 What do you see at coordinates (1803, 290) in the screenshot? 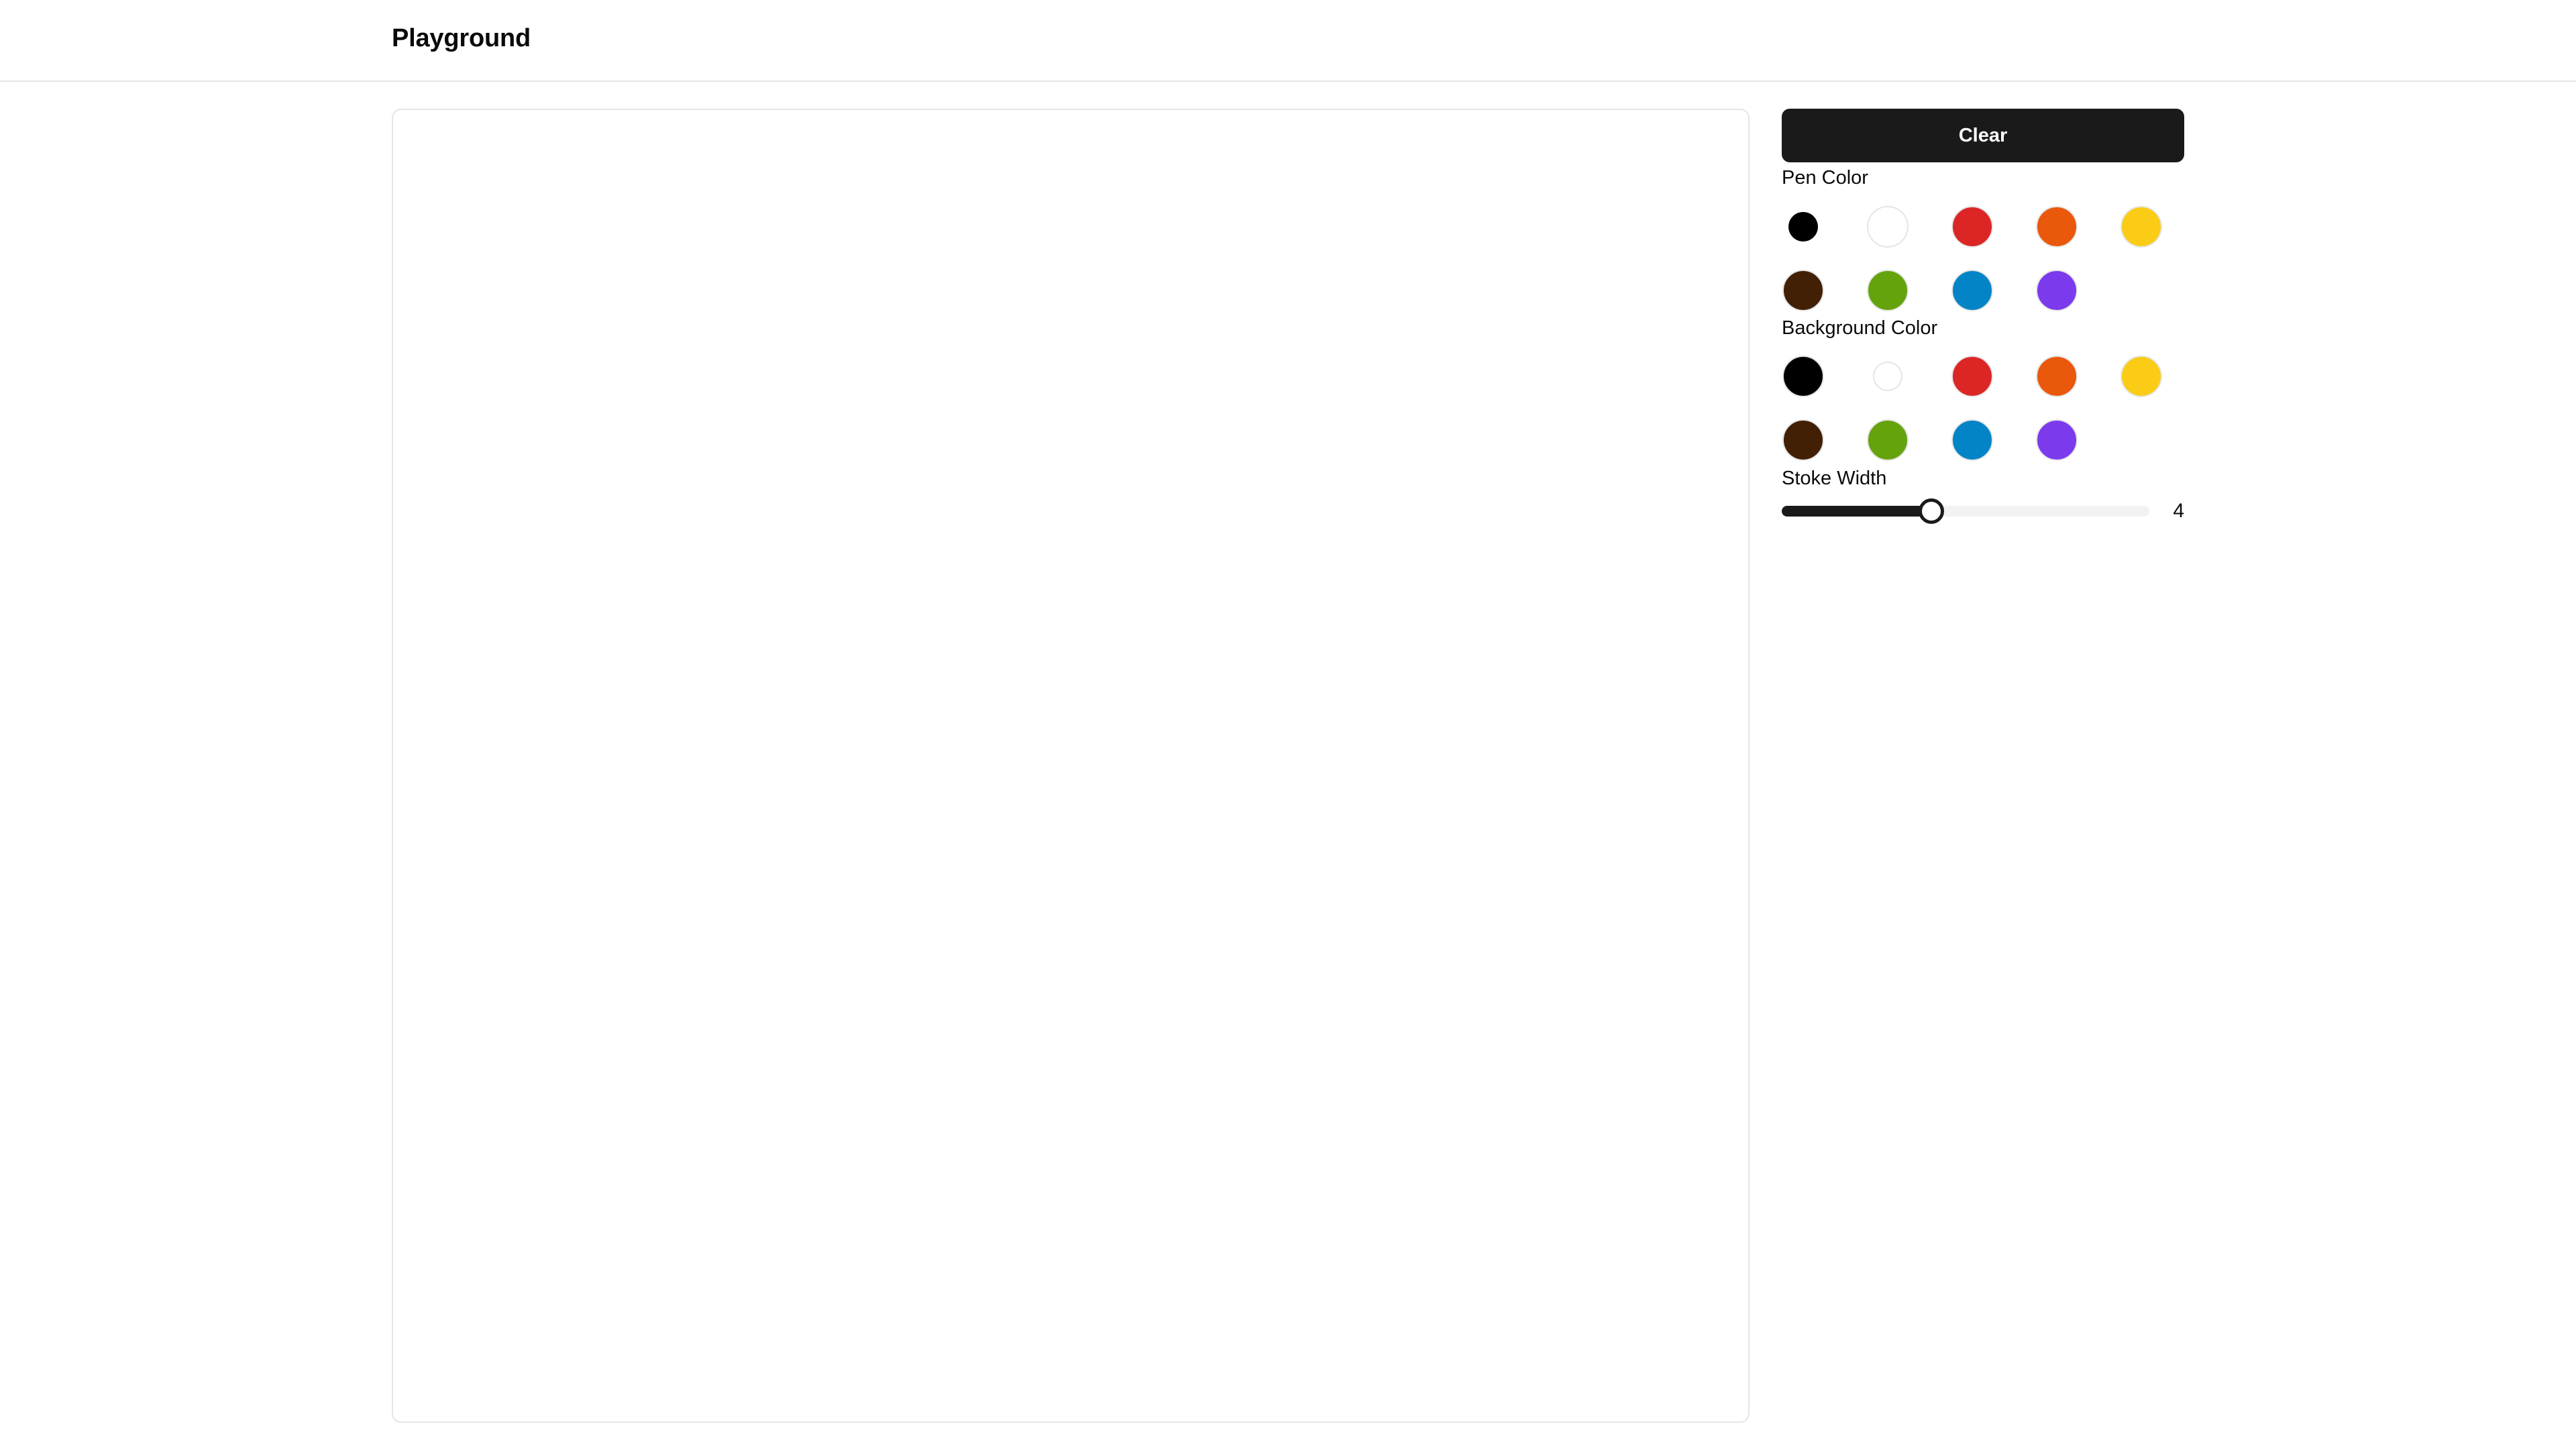
I see `pen-color-swatch-brown` at bounding box center [1803, 290].